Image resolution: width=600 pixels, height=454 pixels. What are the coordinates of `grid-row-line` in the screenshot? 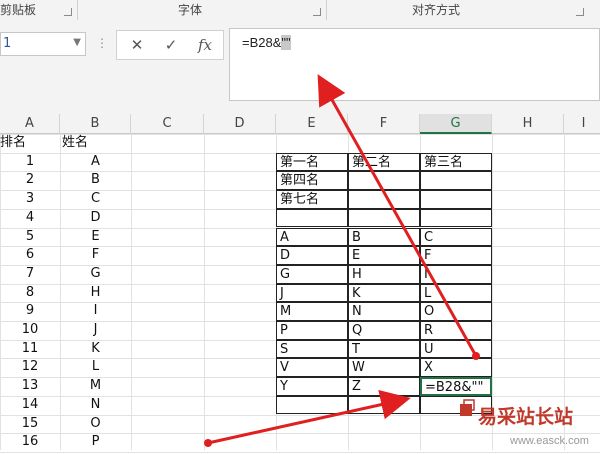 It's located at (300, 452).